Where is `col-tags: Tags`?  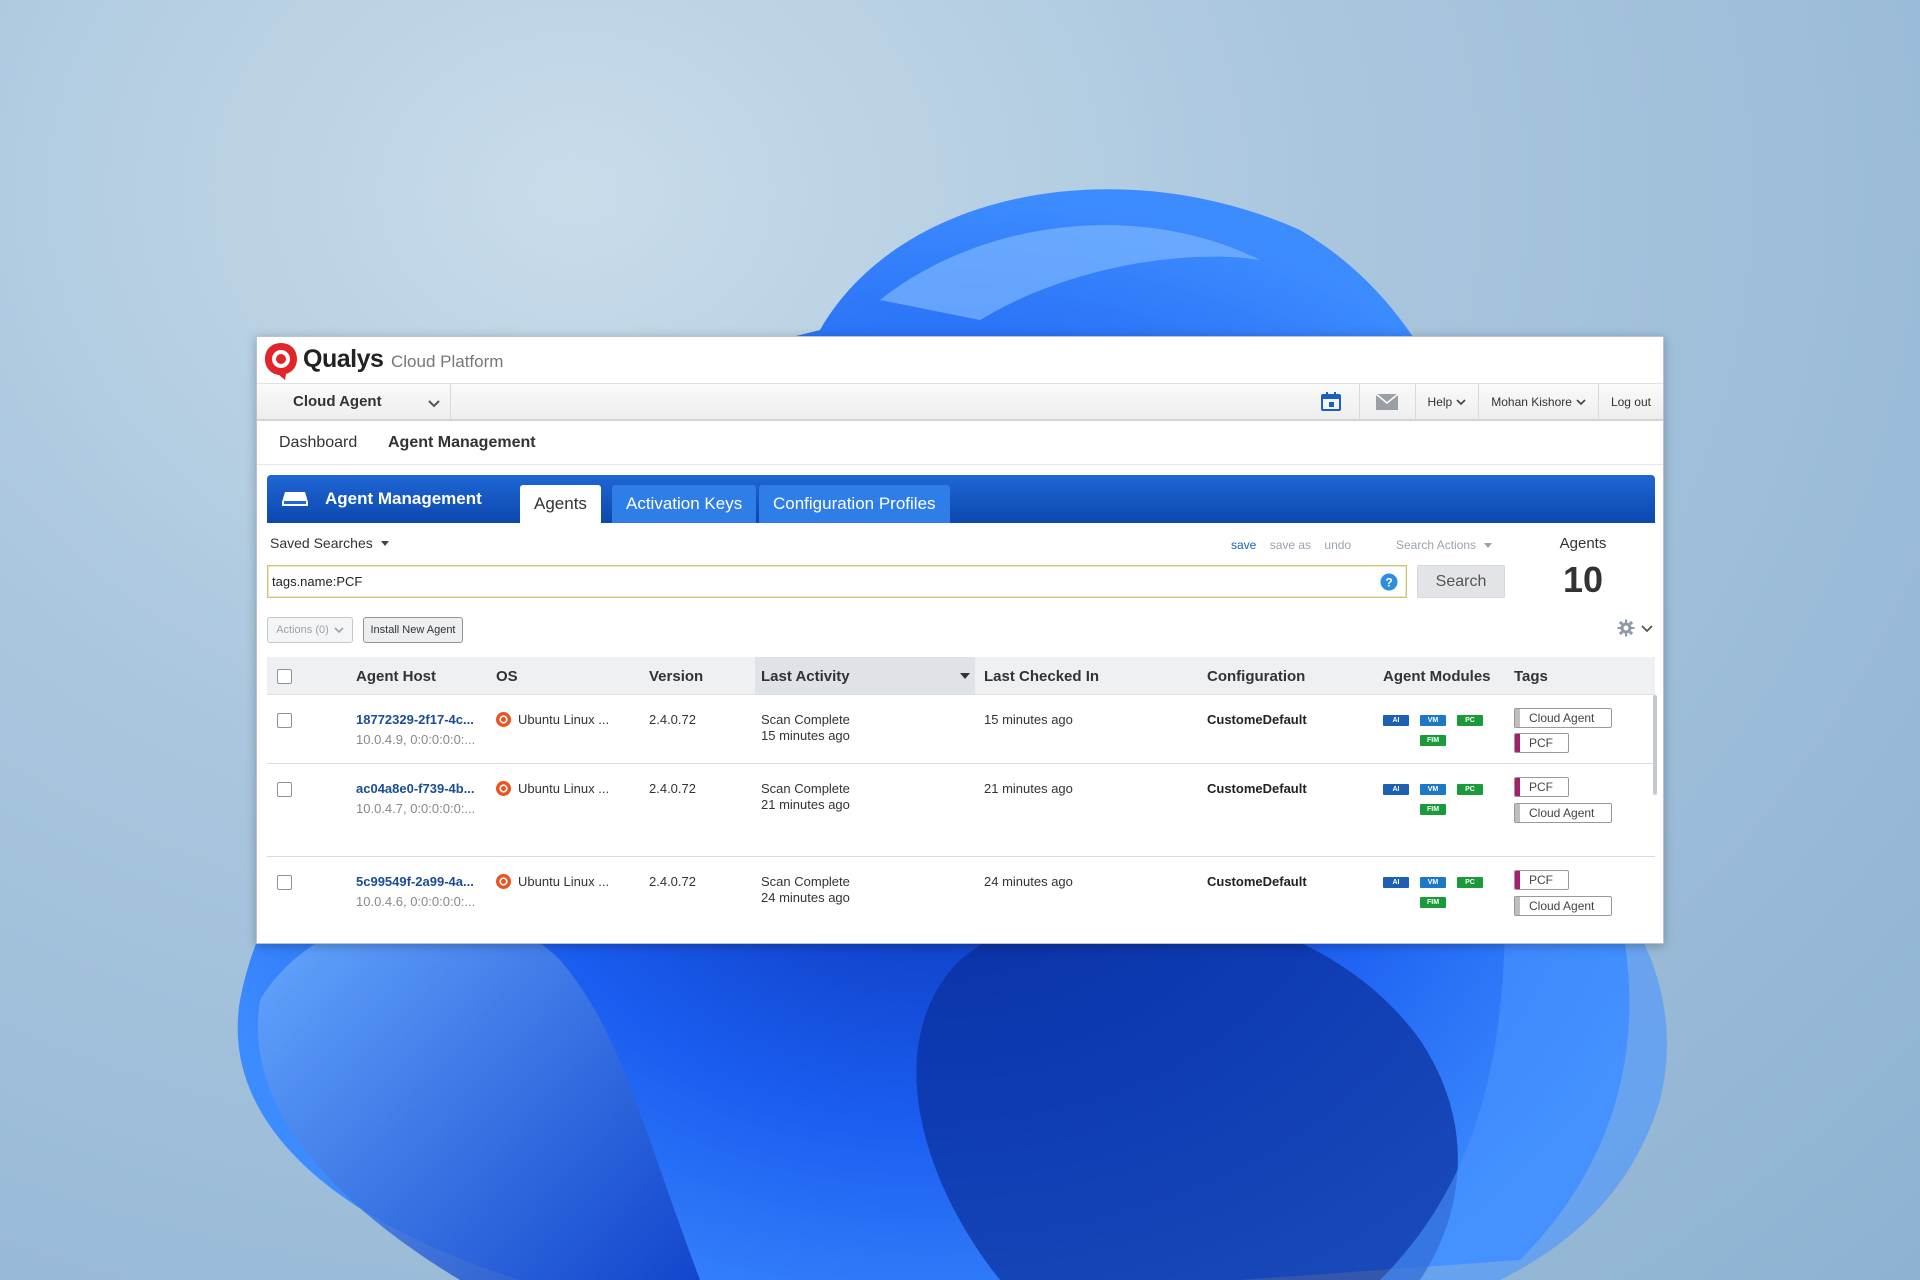 col-tags: Tags is located at coordinates (1531, 676).